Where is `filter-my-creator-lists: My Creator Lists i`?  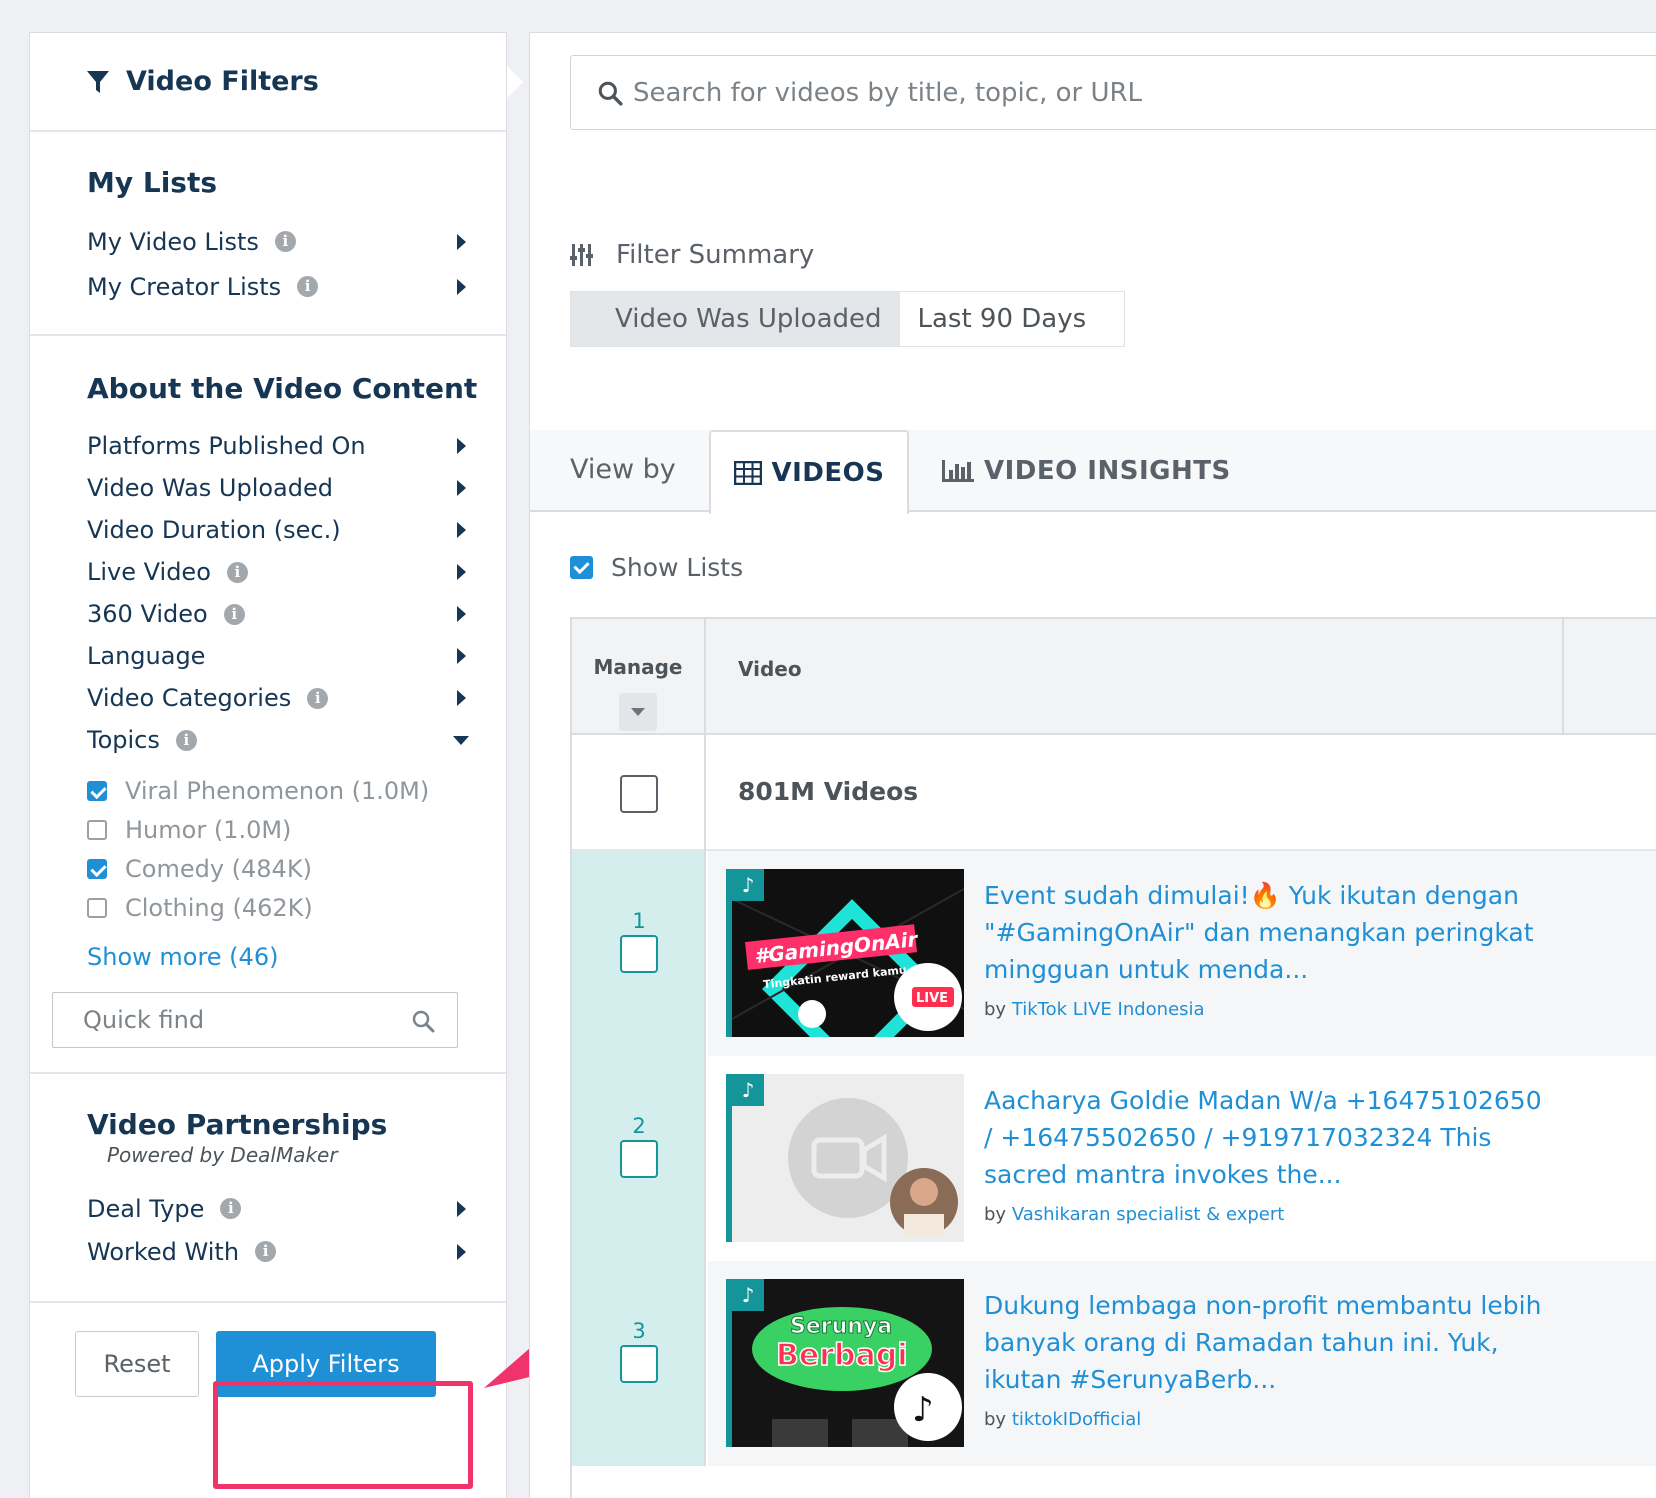
filter-my-creator-lists: My Creator Lists i is located at coordinates (296, 286).